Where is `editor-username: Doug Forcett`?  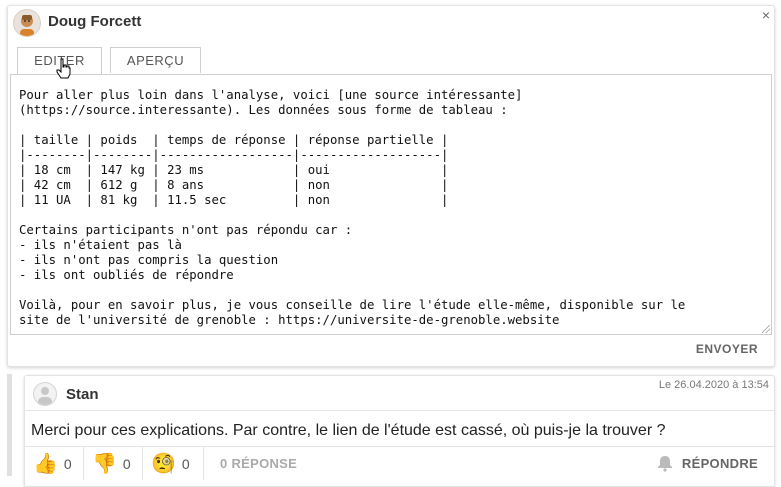
editor-username: Doug Forcett is located at coordinates (95, 21).